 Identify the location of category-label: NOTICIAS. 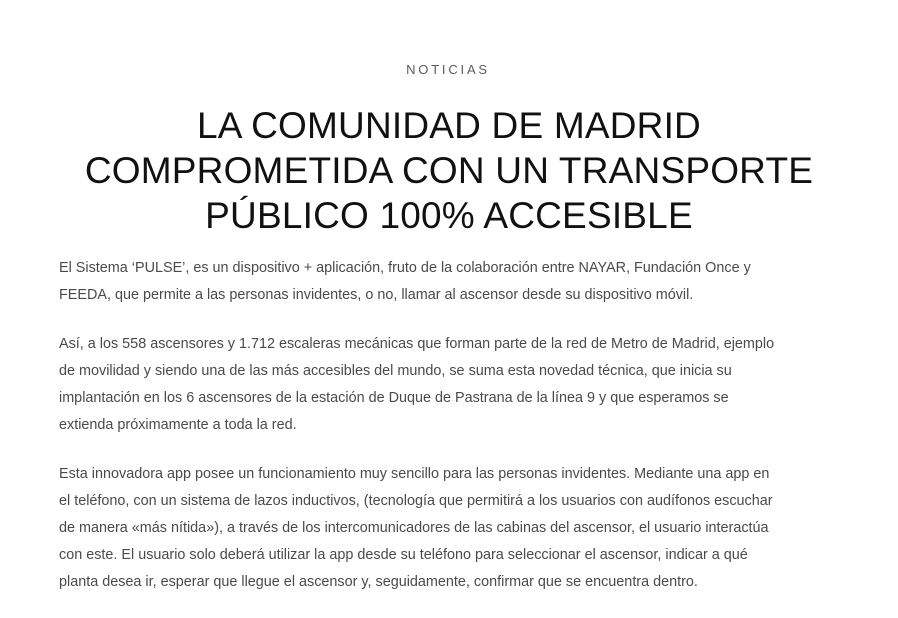
(448, 70).